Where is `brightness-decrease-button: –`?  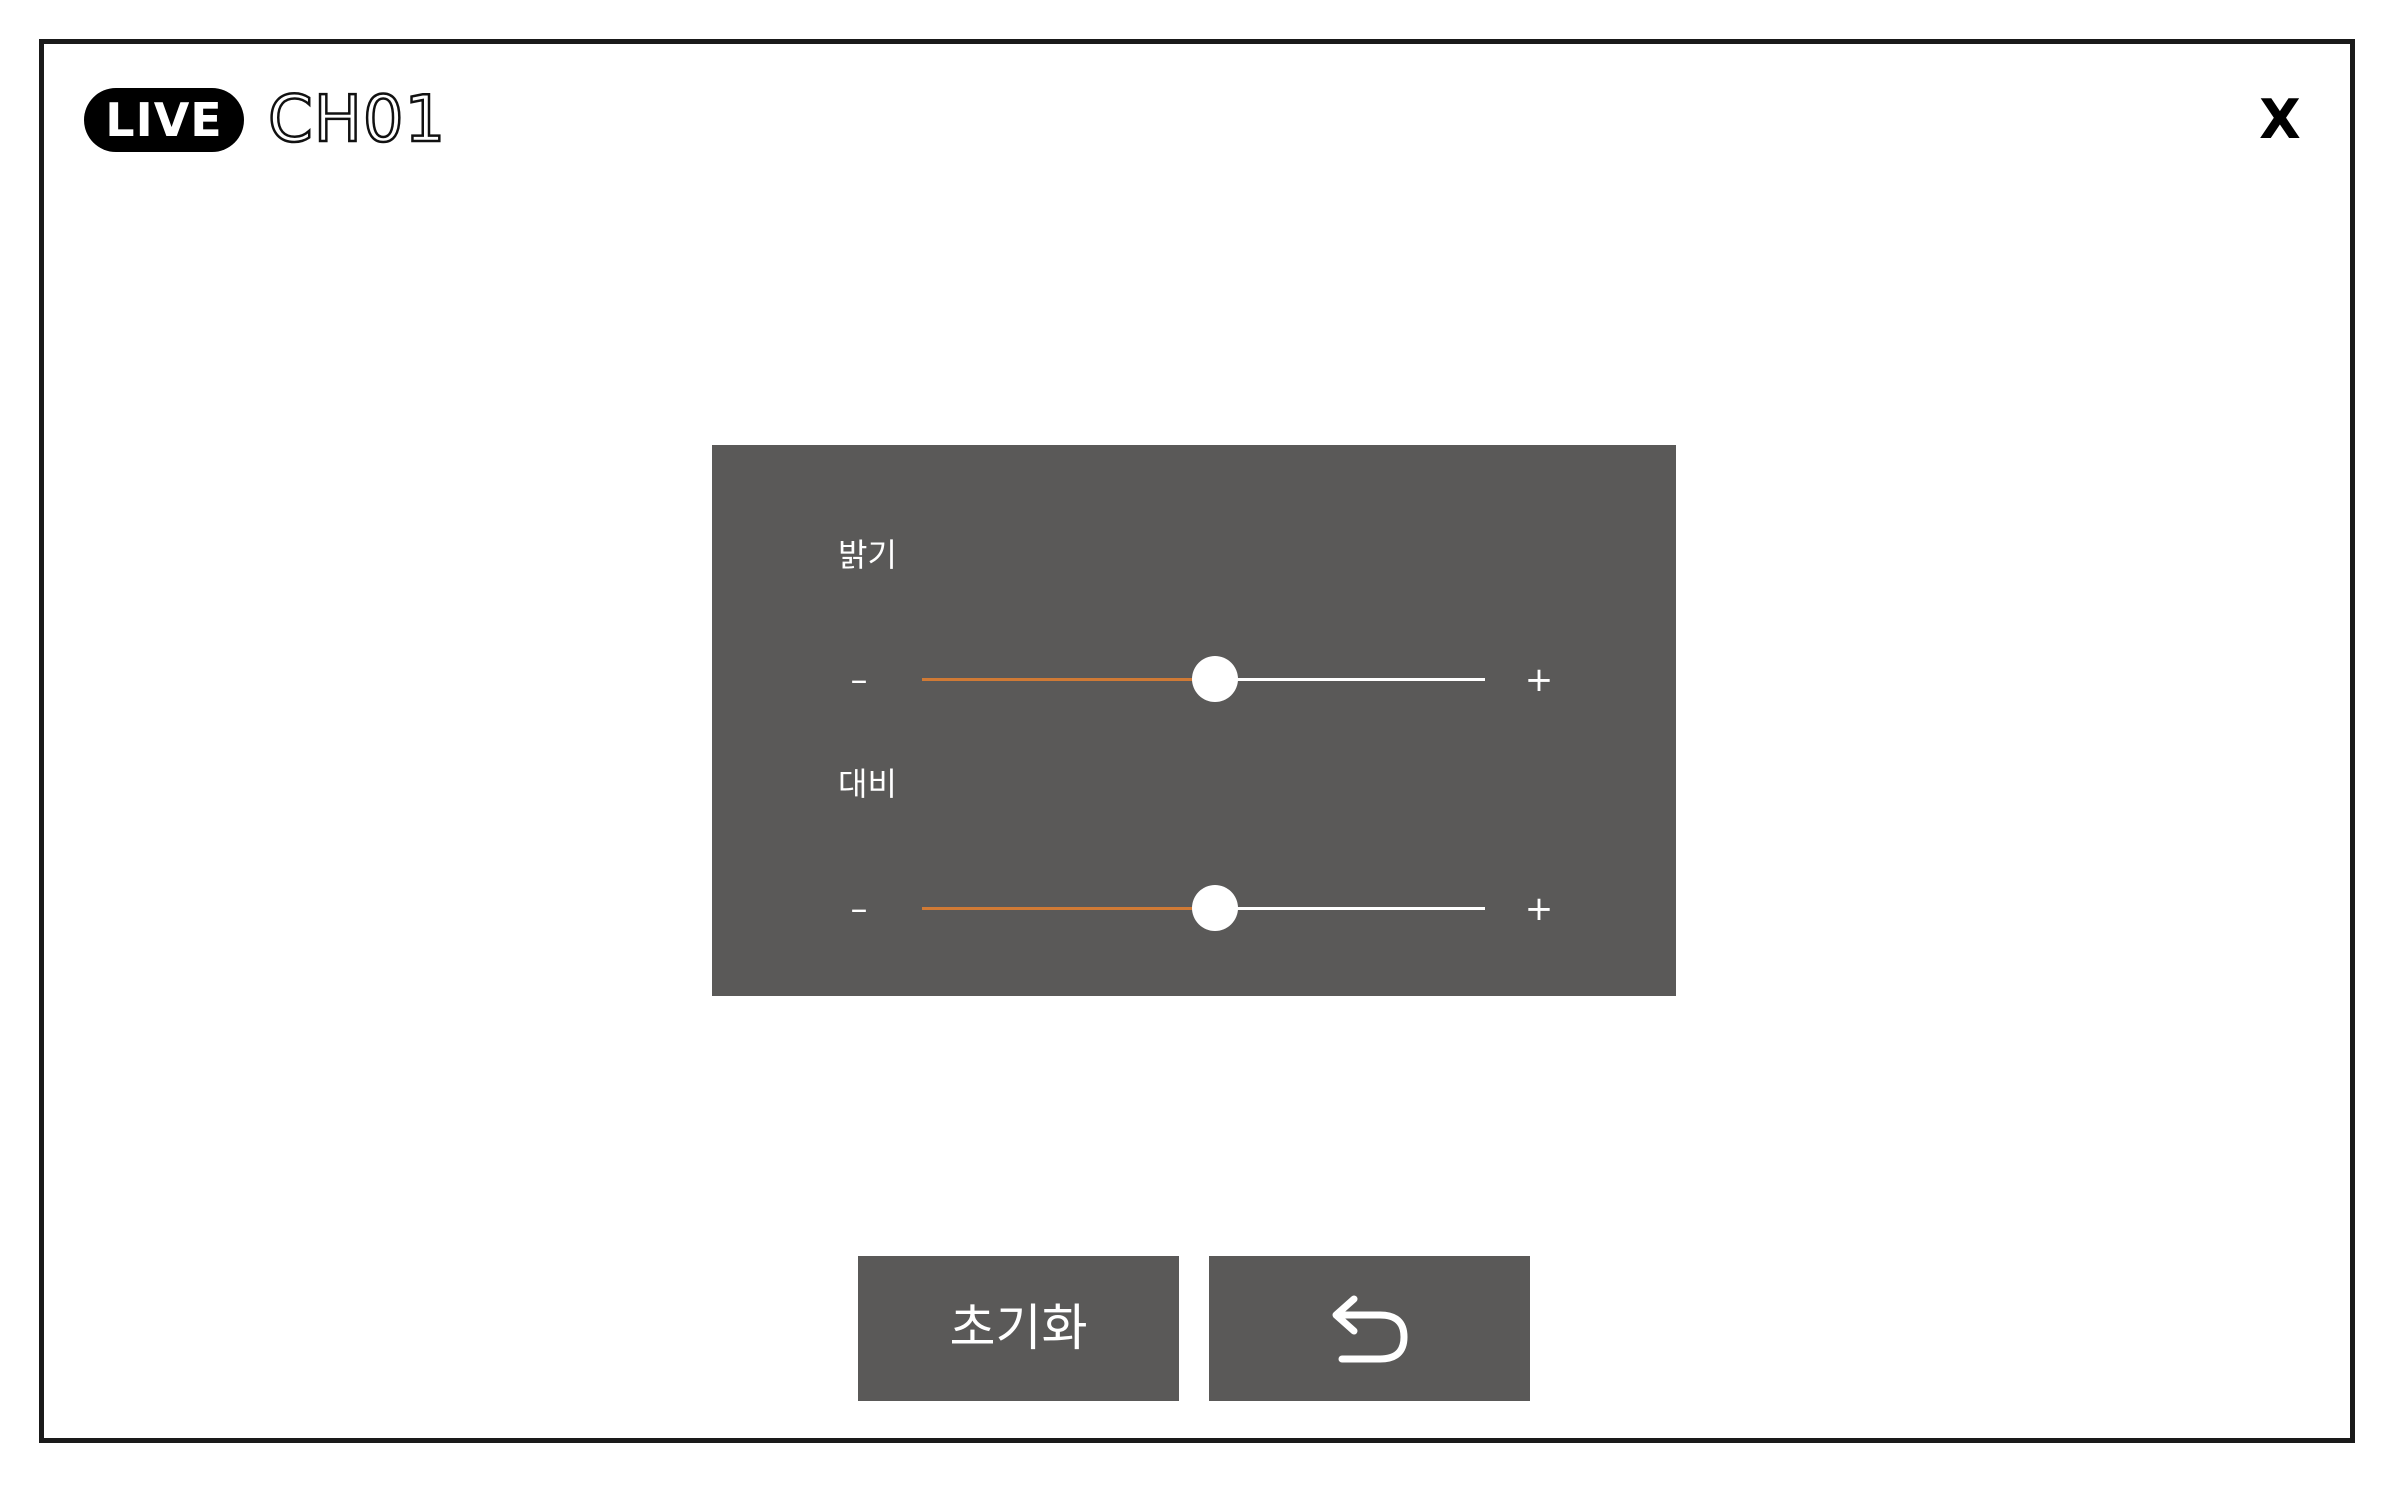 brightness-decrease-button: – is located at coordinates (859, 680).